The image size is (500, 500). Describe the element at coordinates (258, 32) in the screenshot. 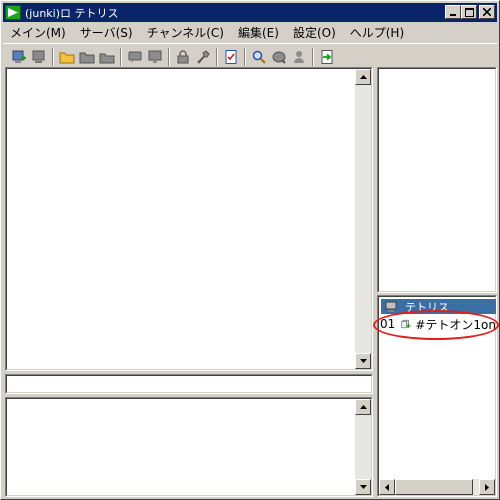

I see `menu-edit: 編集(E)` at that location.